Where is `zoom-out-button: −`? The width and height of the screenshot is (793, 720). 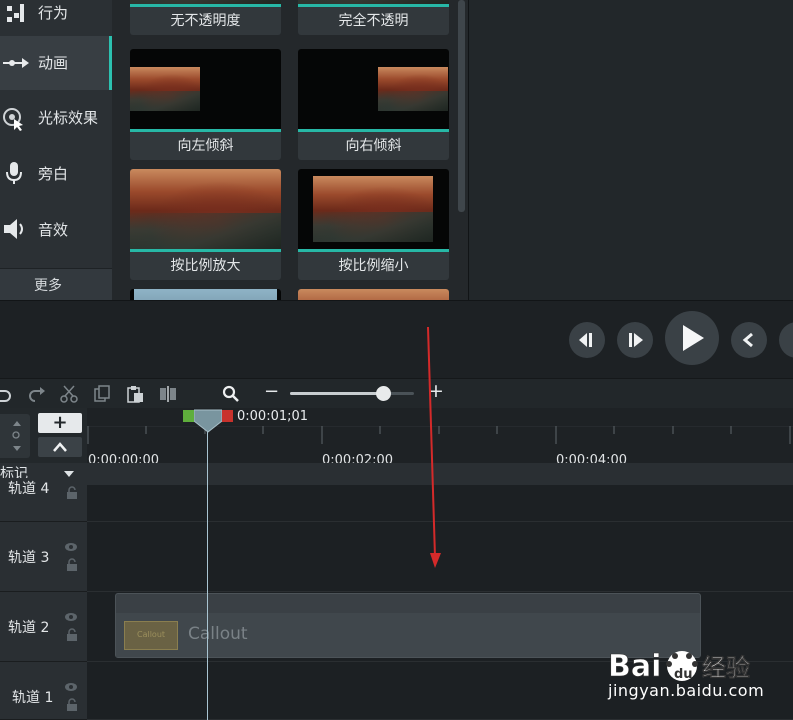 zoom-out-button: − is located at coordinates (271, 391).